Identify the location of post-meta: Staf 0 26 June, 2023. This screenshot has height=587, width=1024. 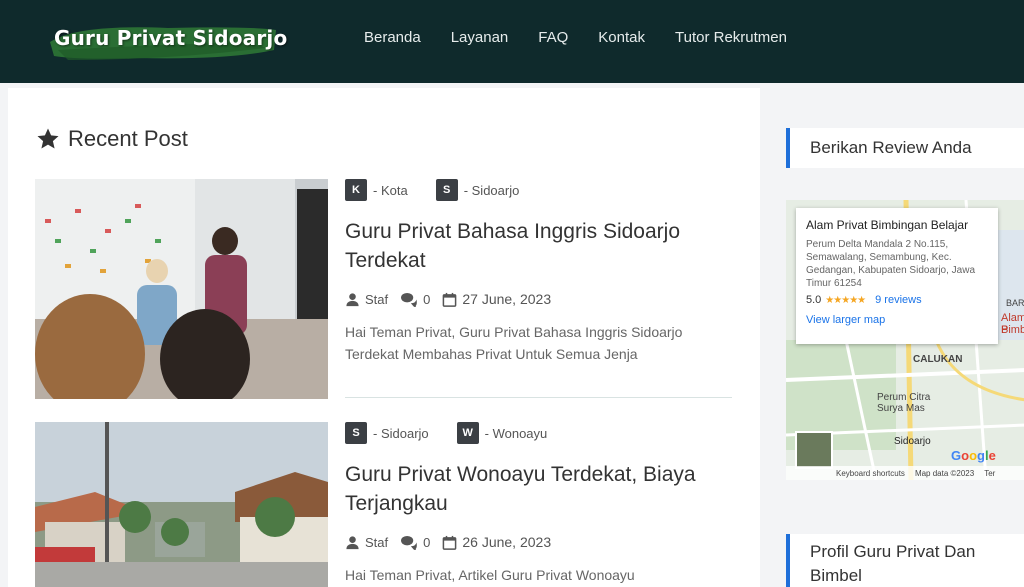
(538, 542).